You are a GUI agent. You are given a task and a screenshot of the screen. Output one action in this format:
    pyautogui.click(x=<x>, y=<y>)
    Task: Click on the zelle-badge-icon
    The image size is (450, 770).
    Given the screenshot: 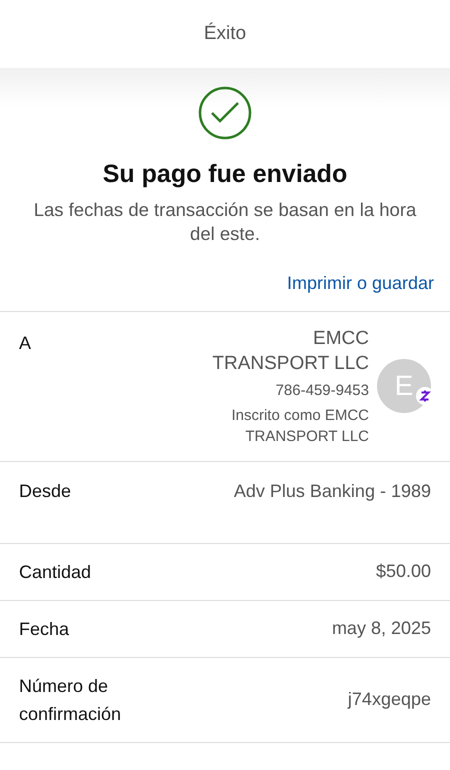 What is the action you would take?
    pyautogui.click(x=425, y=395)
    